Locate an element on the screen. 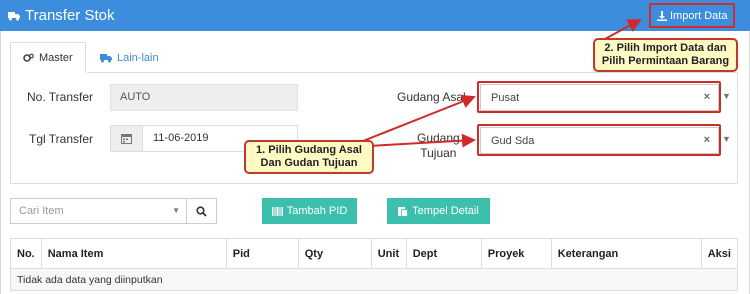 This screenshot has width=750, height=294. gudang-tujuan-label-line2: Tujuan is located at coordinates (438, 153).